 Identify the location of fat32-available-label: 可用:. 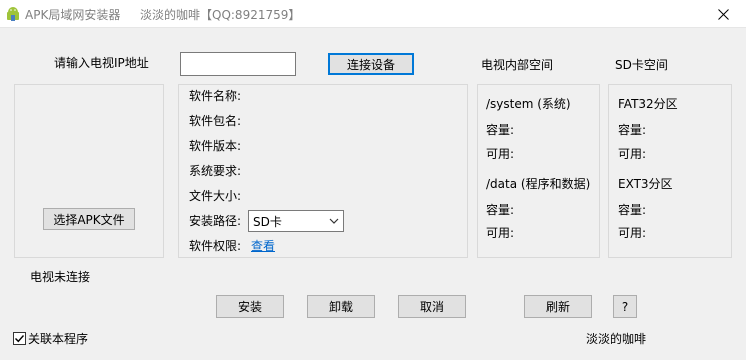
(632, 154).